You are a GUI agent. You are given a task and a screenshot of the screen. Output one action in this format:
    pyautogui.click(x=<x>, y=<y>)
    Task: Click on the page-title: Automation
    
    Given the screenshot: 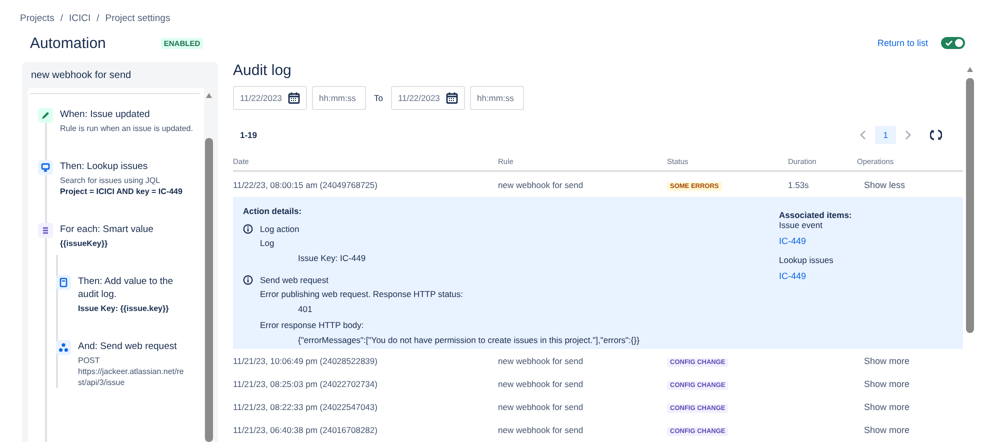 What is the action you would take?
    pyautogui.click(x=68, y=43)
    